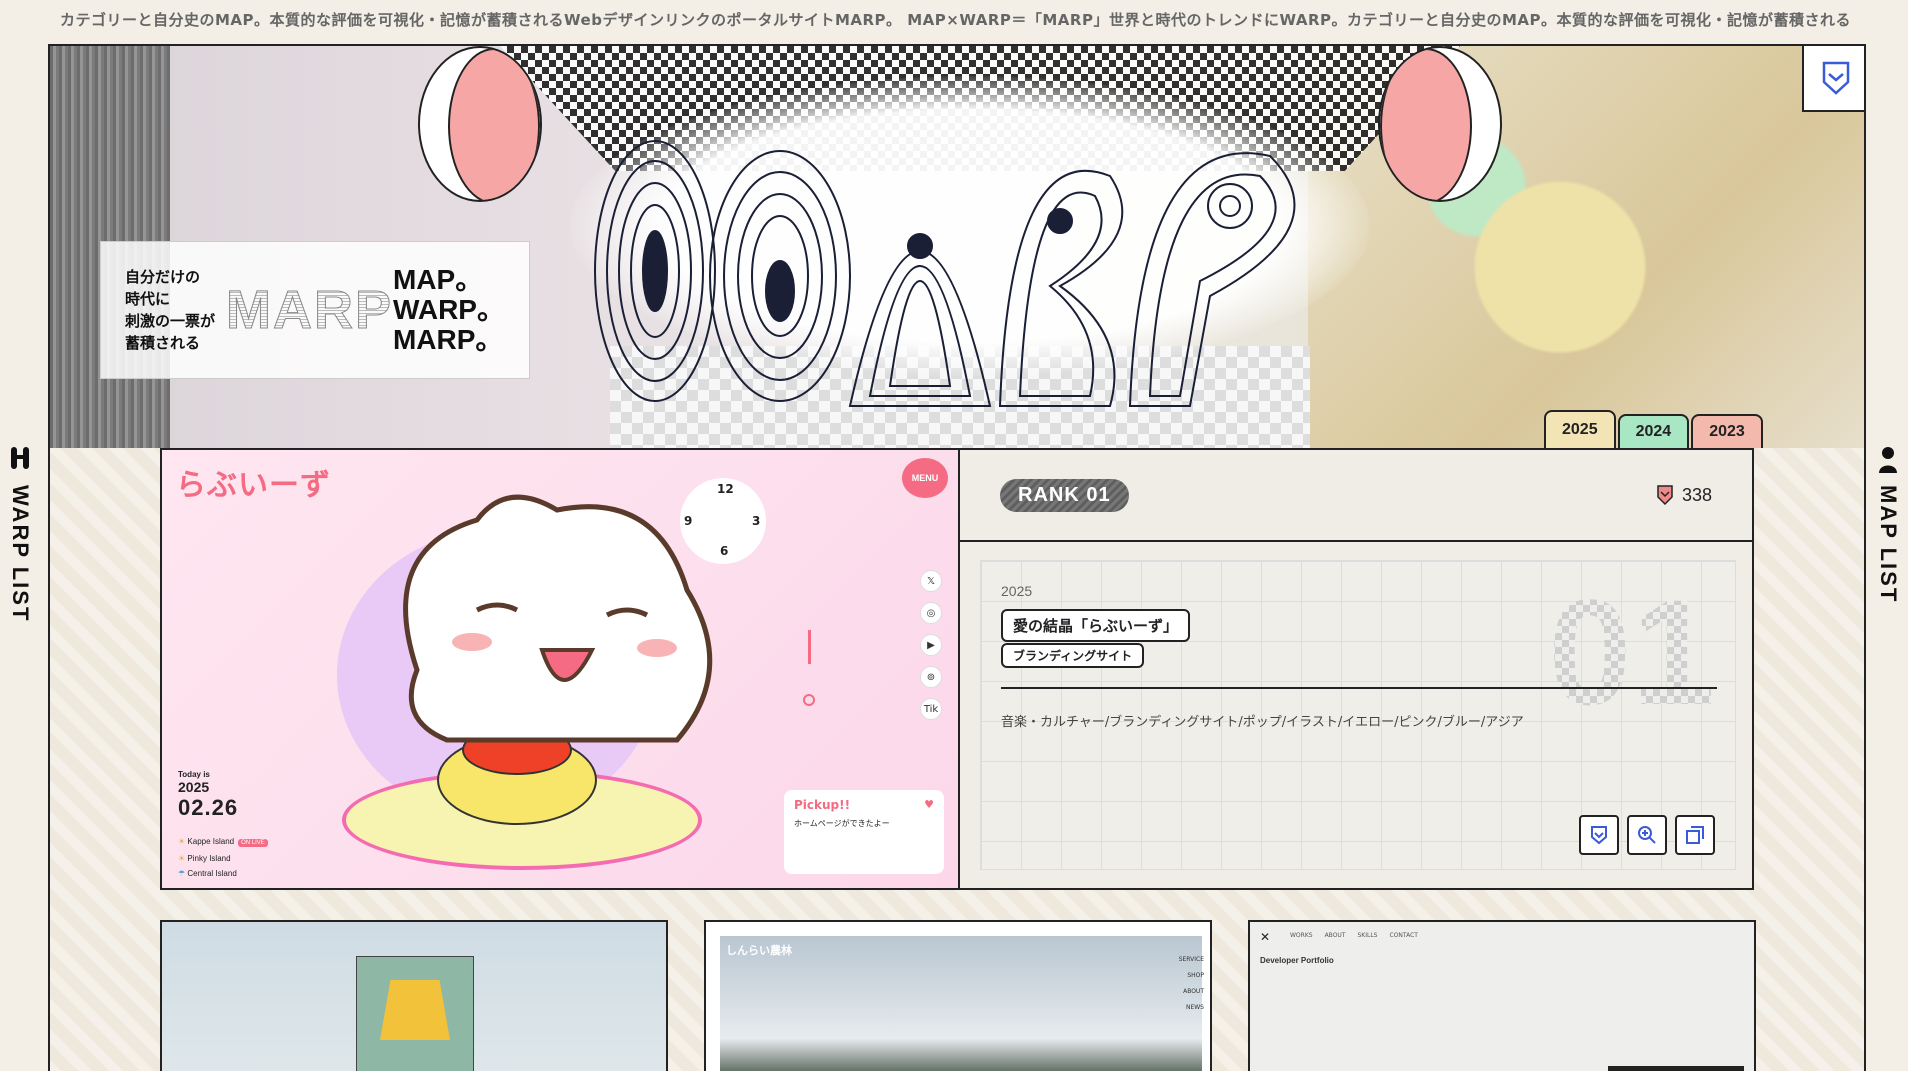 This screenshot has height=1071, width=1908. What do you see at coordinates (725, 489) in the screenshot?
I see `clock-number: 12` at bounding box center [725, 489].